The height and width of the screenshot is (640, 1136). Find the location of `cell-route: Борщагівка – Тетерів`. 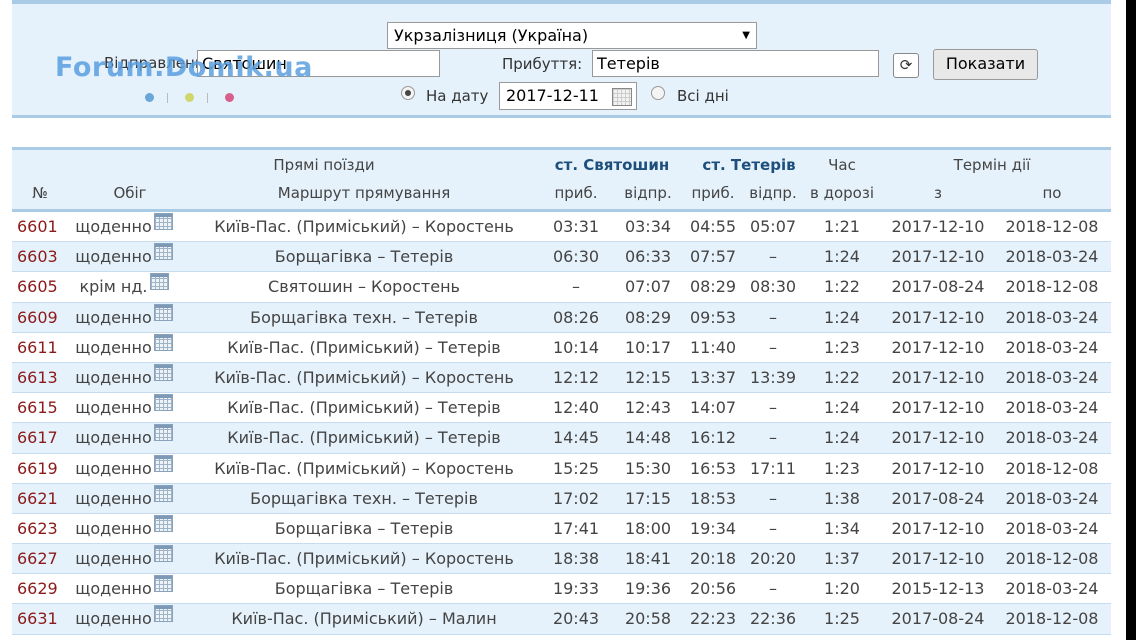

cell-route: Борщагівка – Тетерів is located at coordinates (364, 256).